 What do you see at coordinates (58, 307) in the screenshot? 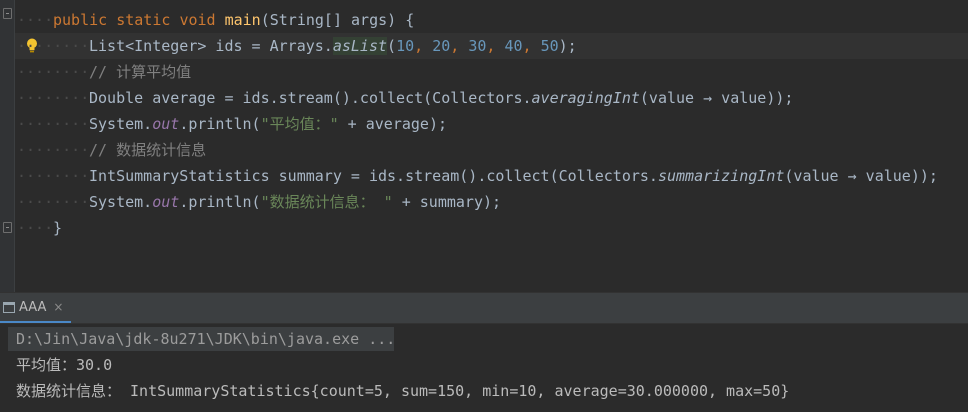
I see `close-icon: ×` at bounding box center [58, 307].